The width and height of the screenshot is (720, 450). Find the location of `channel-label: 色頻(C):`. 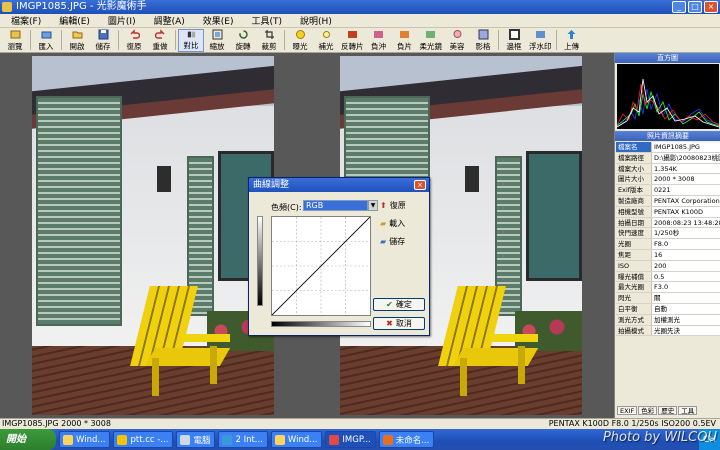

channel-label: 色頻(C): is located at coordinates (286, 207).